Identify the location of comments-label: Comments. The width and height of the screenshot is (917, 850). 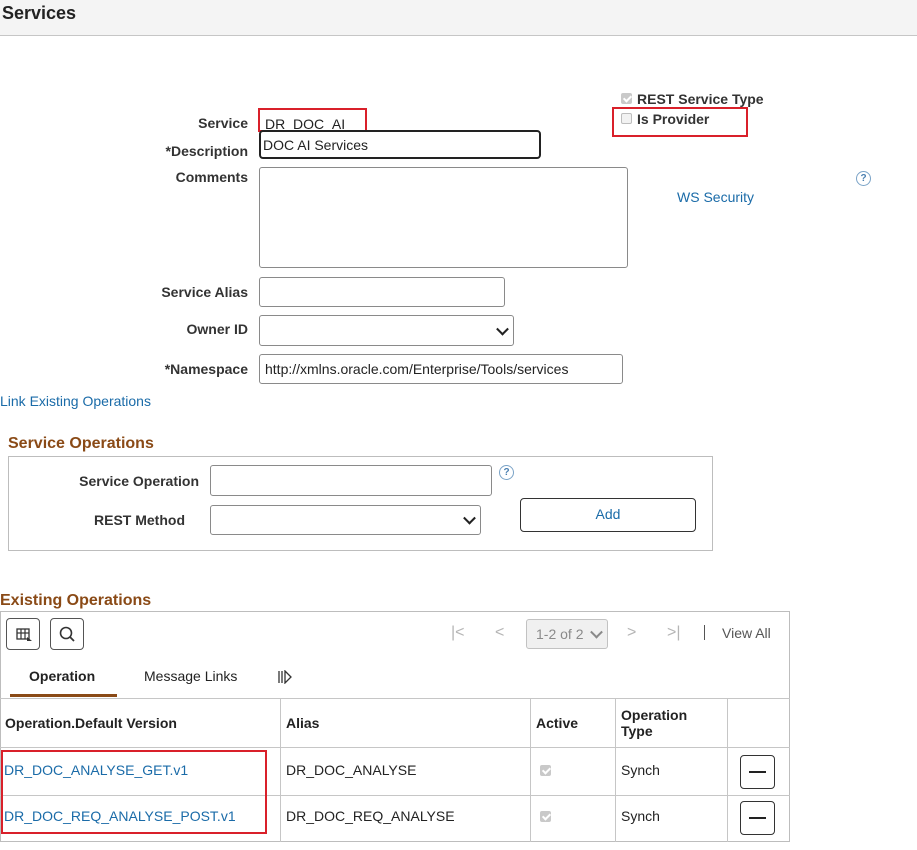
(211, 177).